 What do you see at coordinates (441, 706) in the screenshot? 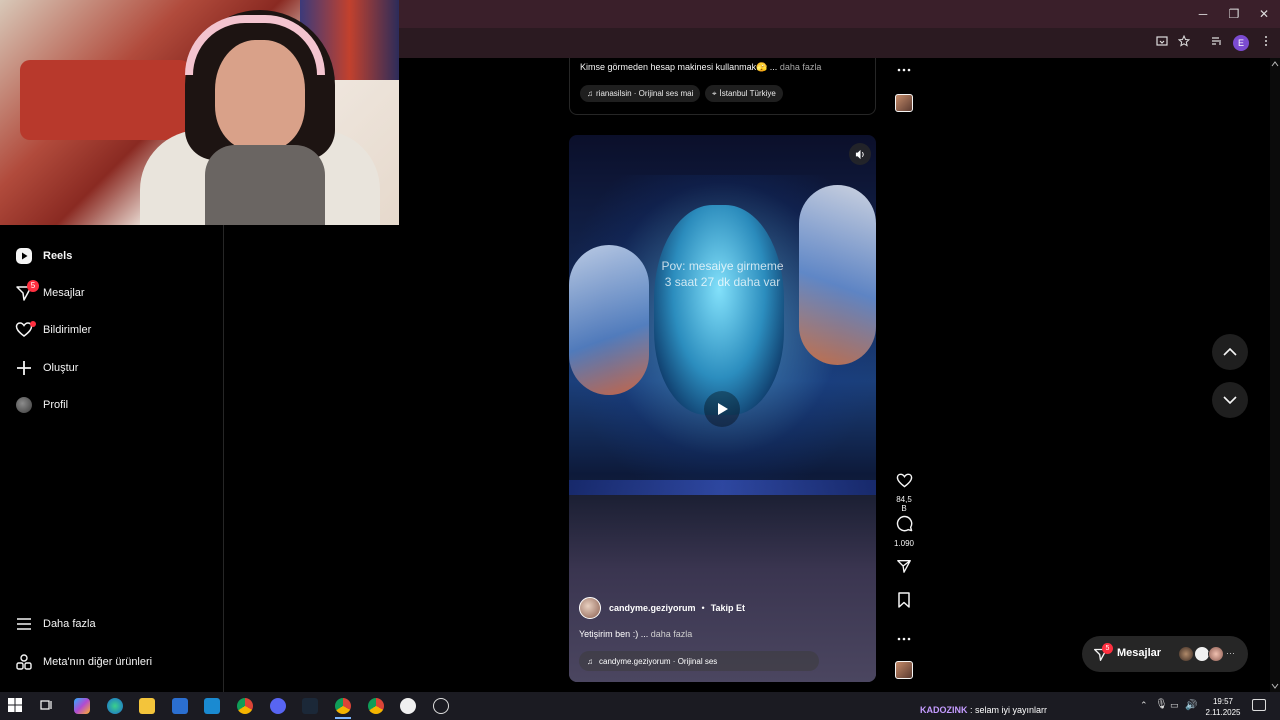
I see `settings-icon` at bounding box center [441, 706].